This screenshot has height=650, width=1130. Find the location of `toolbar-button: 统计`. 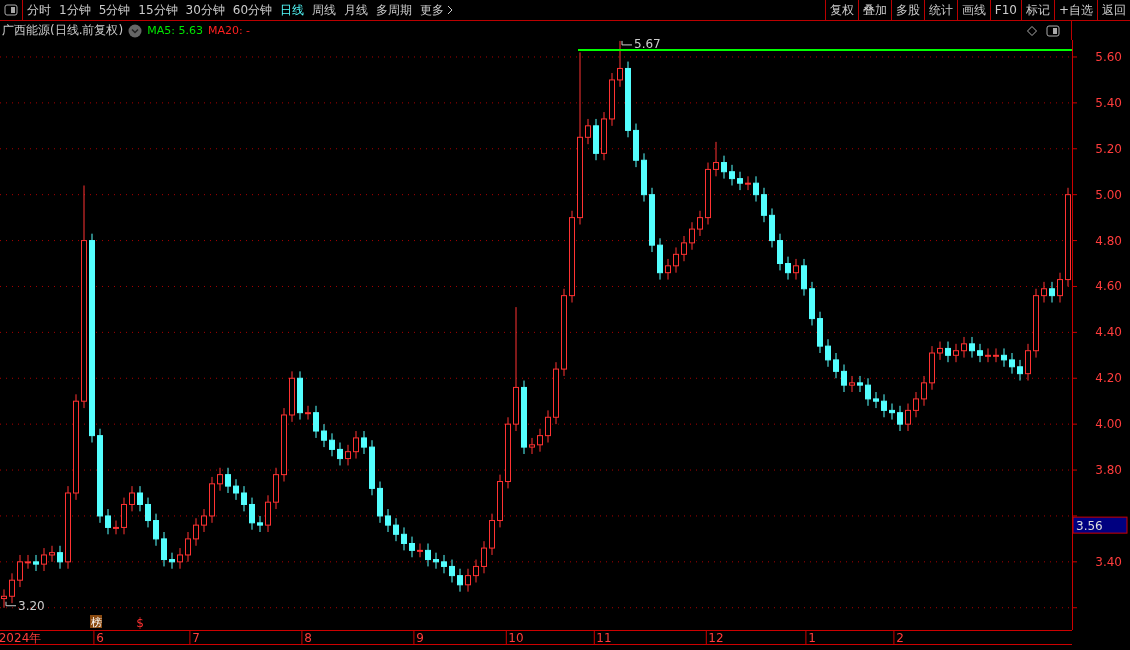

toolbar-button: 统计 is located at coordinates (940, 10).